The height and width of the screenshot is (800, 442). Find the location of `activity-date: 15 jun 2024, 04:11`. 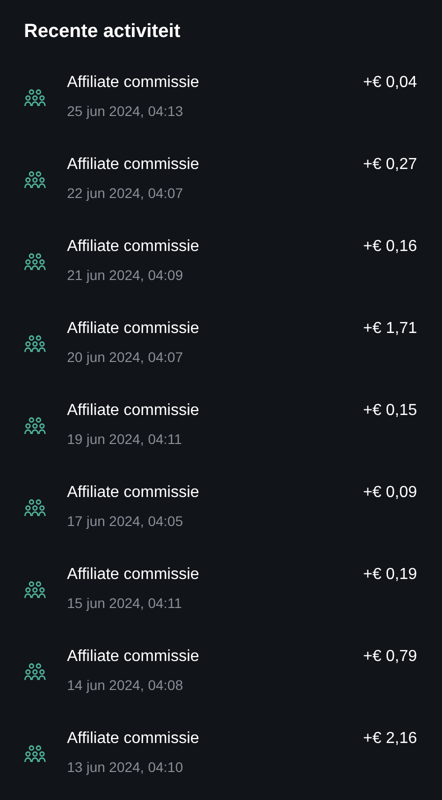

activity-date: 15 jun 2024, 04:11 is located at coordinates (125, 603).